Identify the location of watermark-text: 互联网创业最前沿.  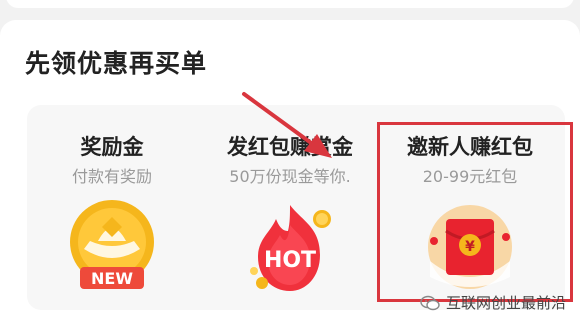
(506, 303).